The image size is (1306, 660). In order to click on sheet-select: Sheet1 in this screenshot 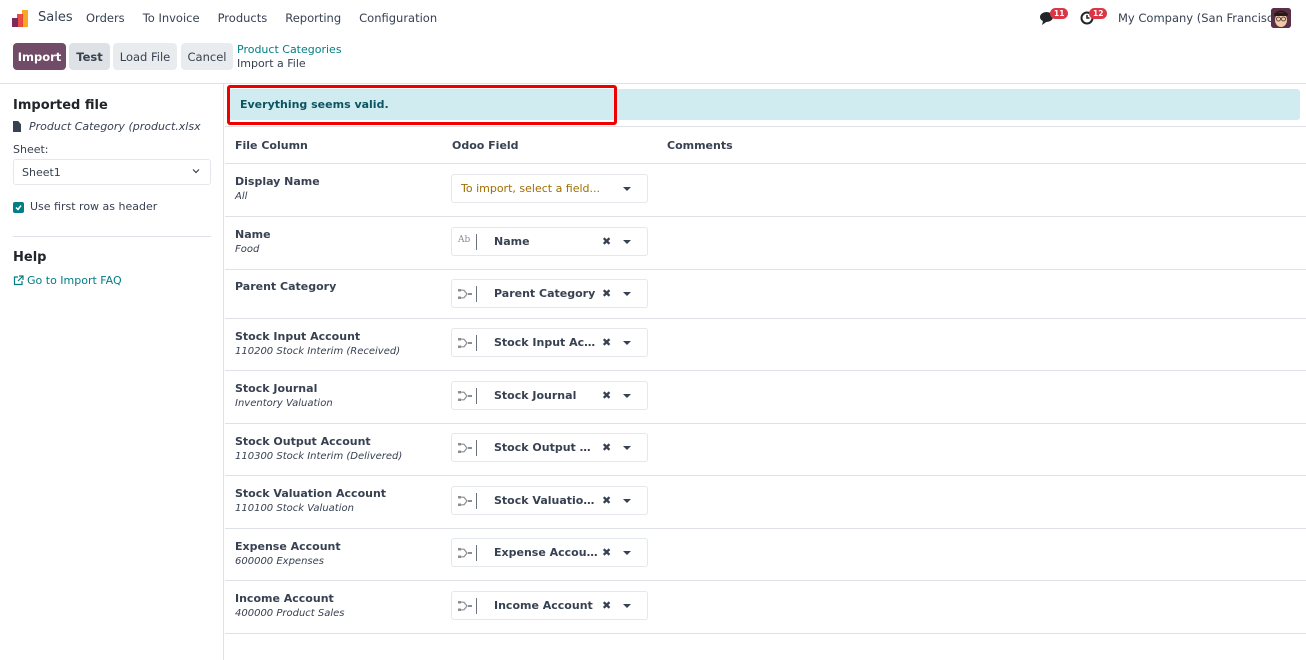, I will do `click(112, 172)`.